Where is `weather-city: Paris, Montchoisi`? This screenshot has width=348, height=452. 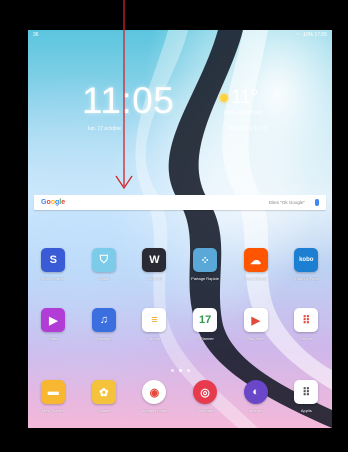 weather-city: Paris, Montchoisi is located at coordinates (243, 113).